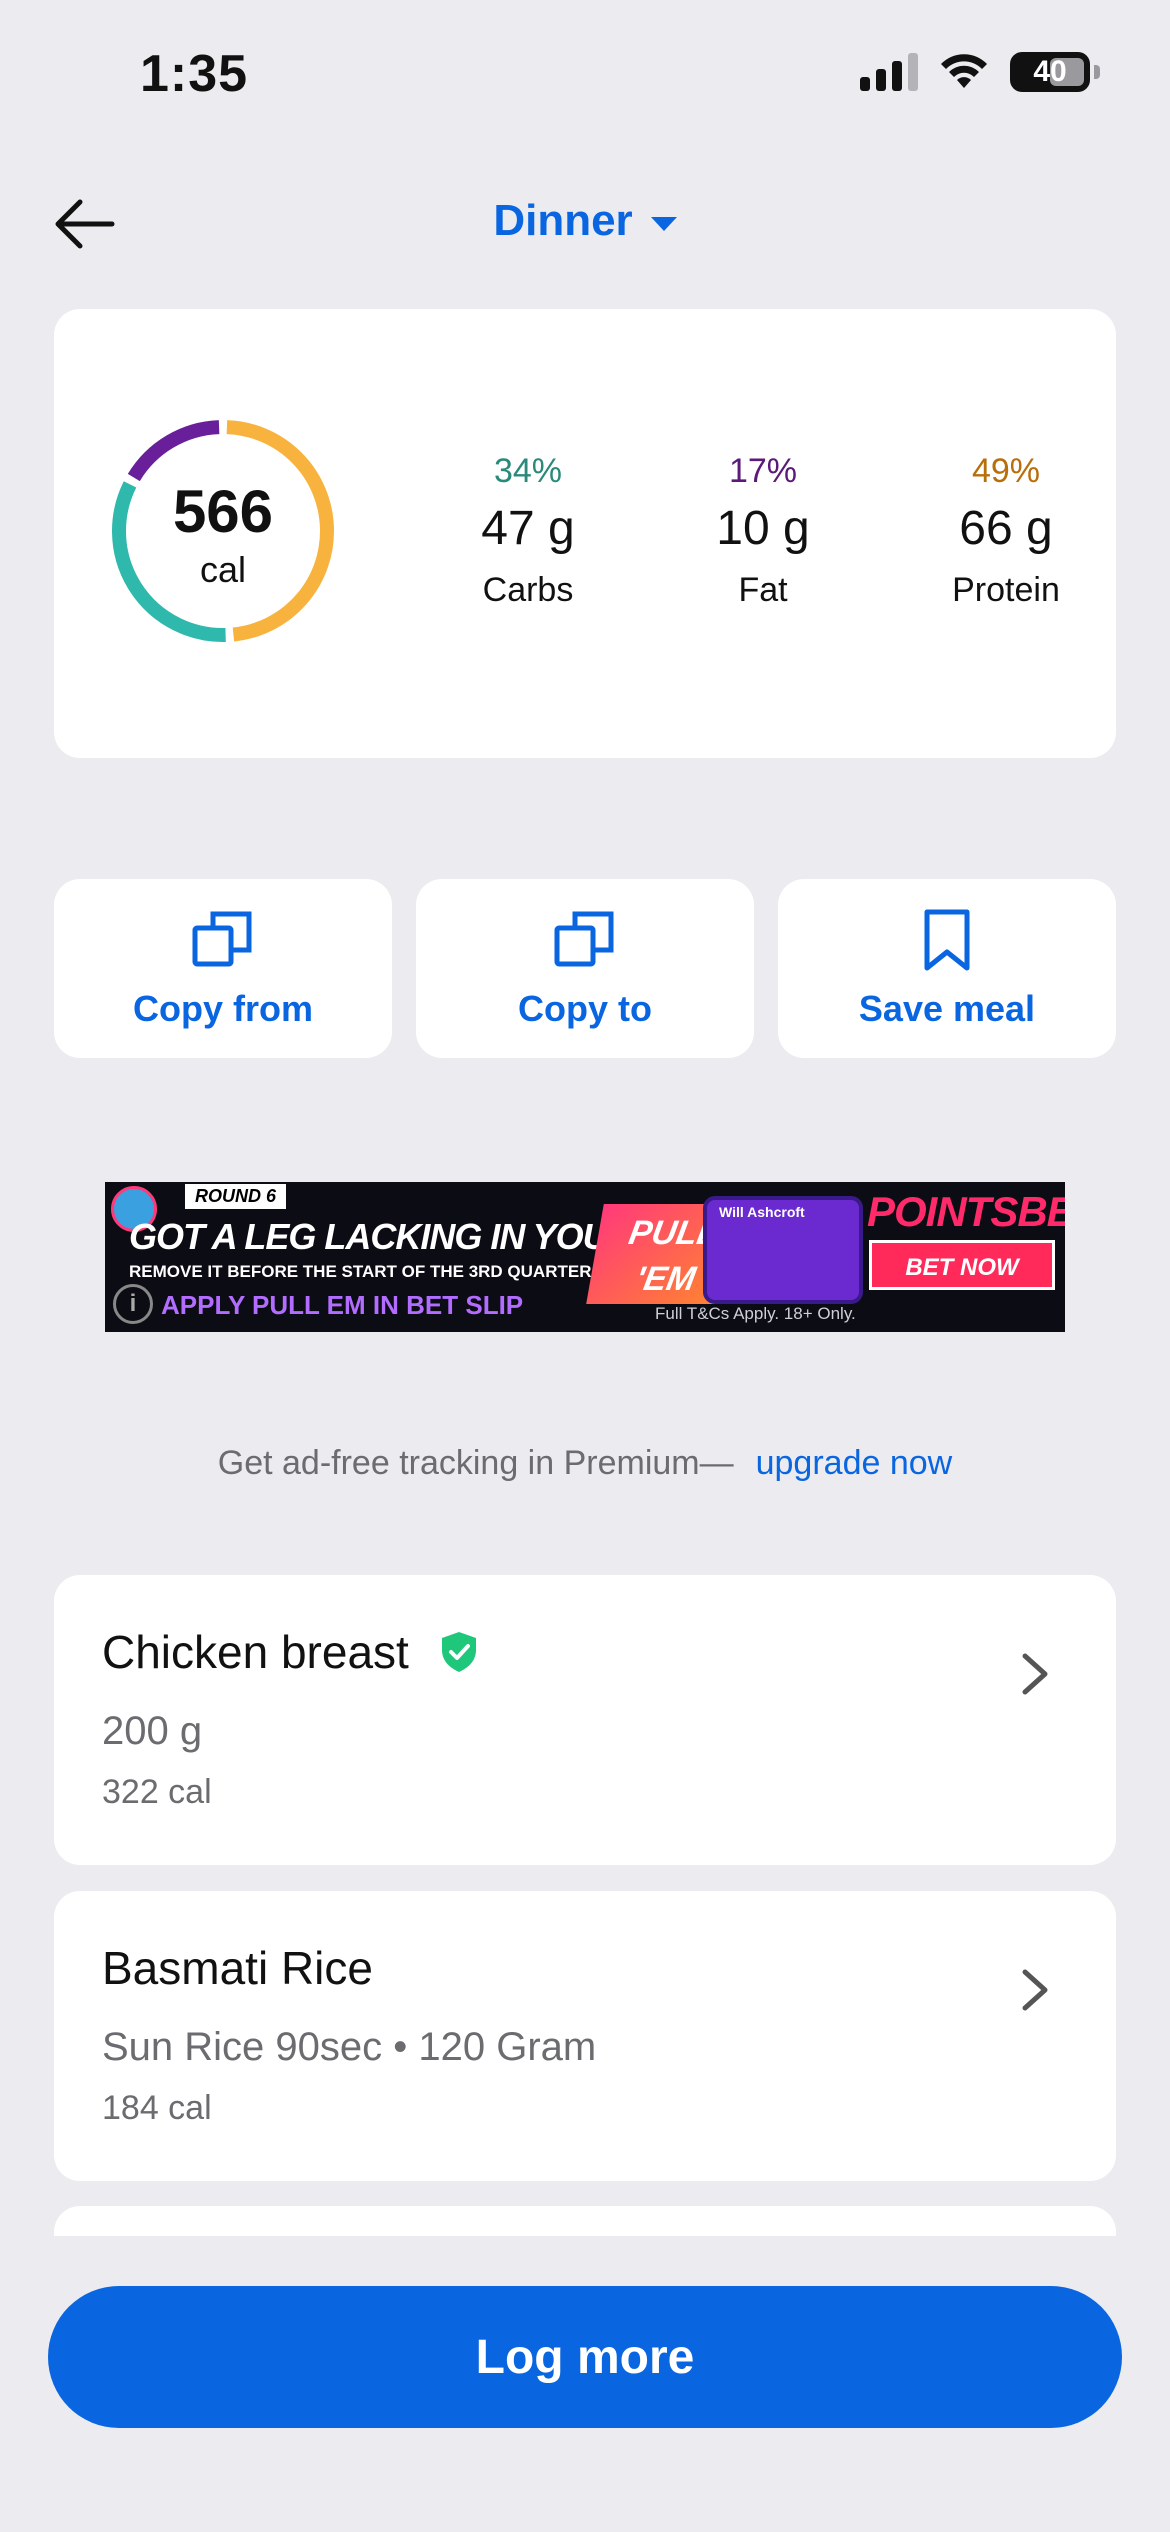 This screenshot has height=2532, width=1170. Describe the element at coordinates (133, 1304) in the screenshot. I see `info-icon: i` at that location.